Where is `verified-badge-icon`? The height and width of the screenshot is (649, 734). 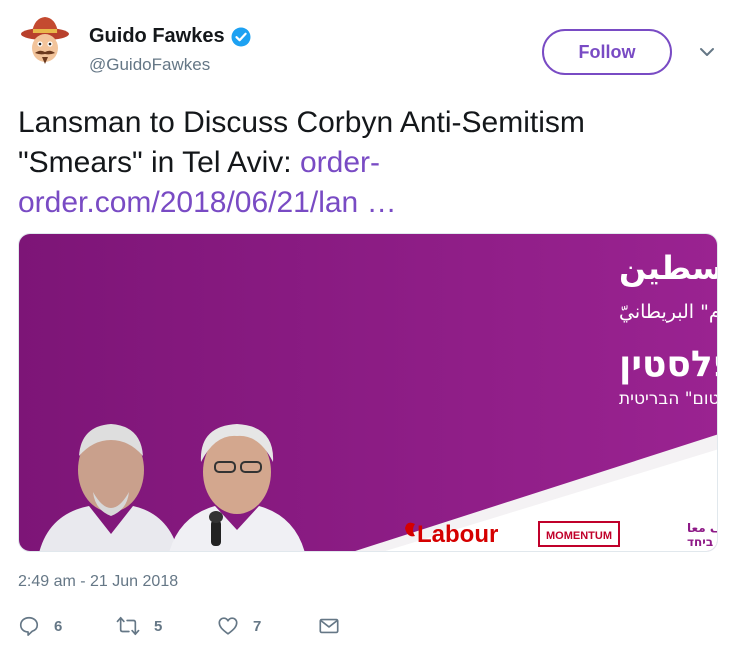
verified-badge-icon is located at coordinates (241, 37).